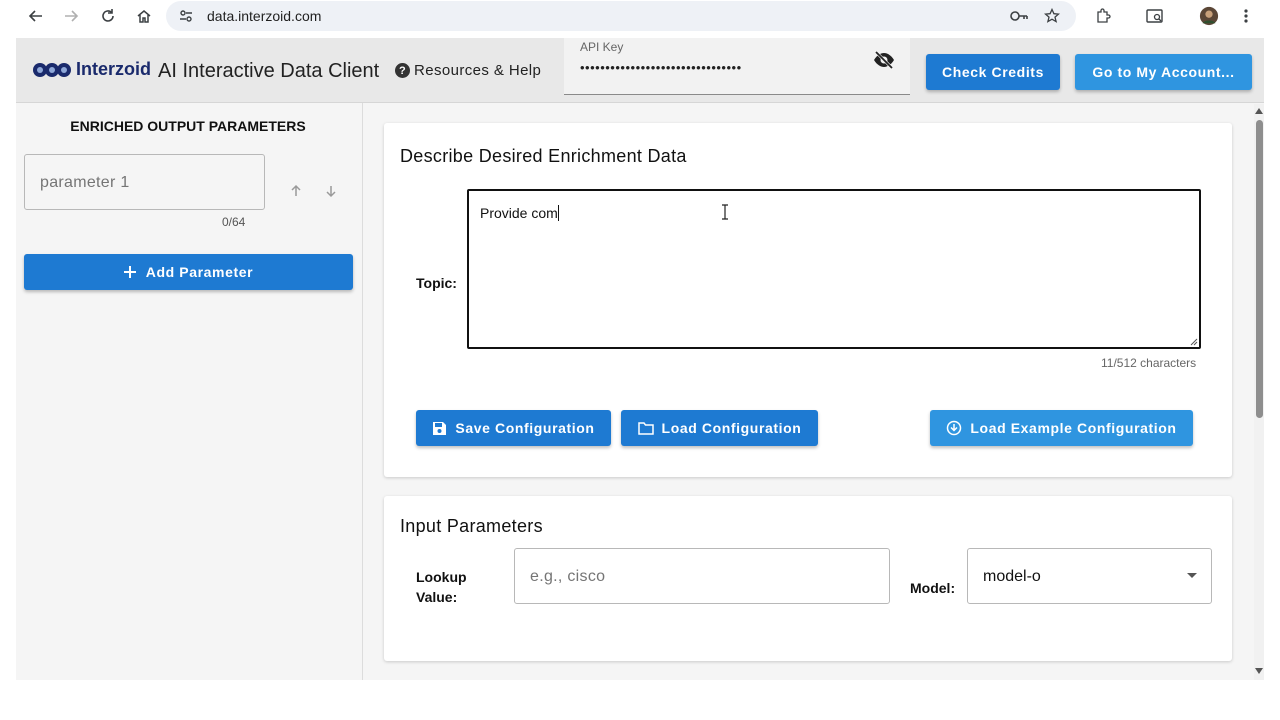  I want to click on model-selected-value: model-o, so click(1012, 576).